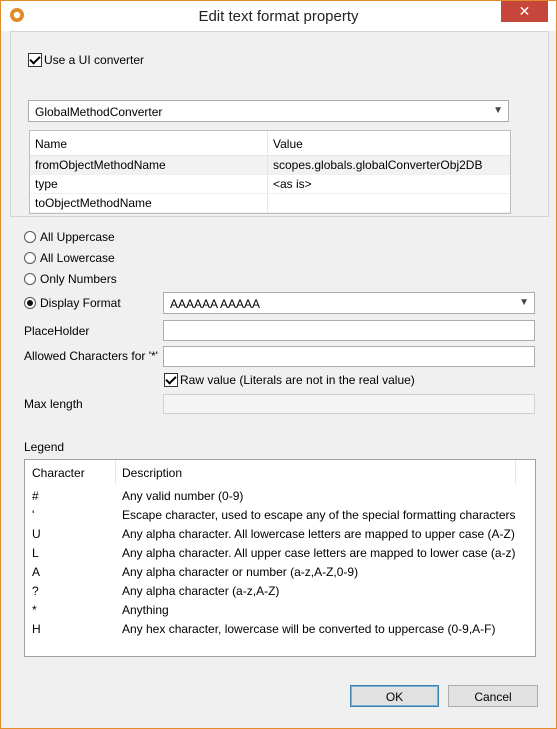  Describe the element at coordinates (349, 330) in the screenshot. I see `placeholder-input` at that location.